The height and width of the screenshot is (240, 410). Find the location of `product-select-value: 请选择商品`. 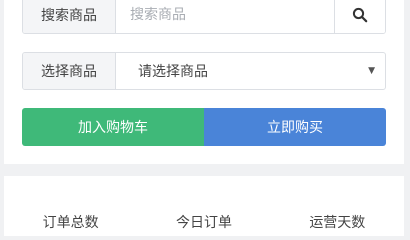

product-select-value: 请选择商品 is located at coordinates (173, 72).